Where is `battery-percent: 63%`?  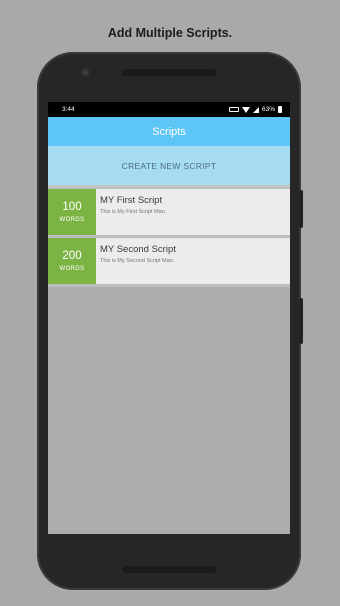
battery-percent: 63% is located at coordinates (268, 109).